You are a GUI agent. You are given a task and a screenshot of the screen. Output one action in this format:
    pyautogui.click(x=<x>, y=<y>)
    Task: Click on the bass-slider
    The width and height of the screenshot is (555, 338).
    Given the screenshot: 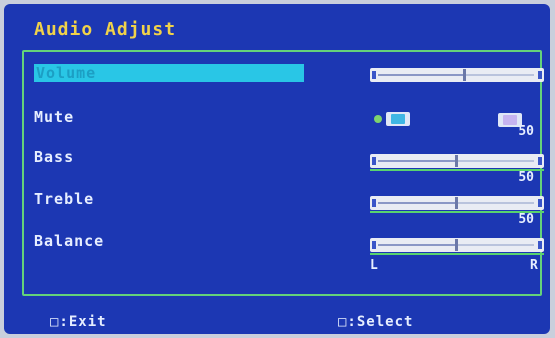 What is the action you would take?
    pyautogui.click(x=457, y=162)
    